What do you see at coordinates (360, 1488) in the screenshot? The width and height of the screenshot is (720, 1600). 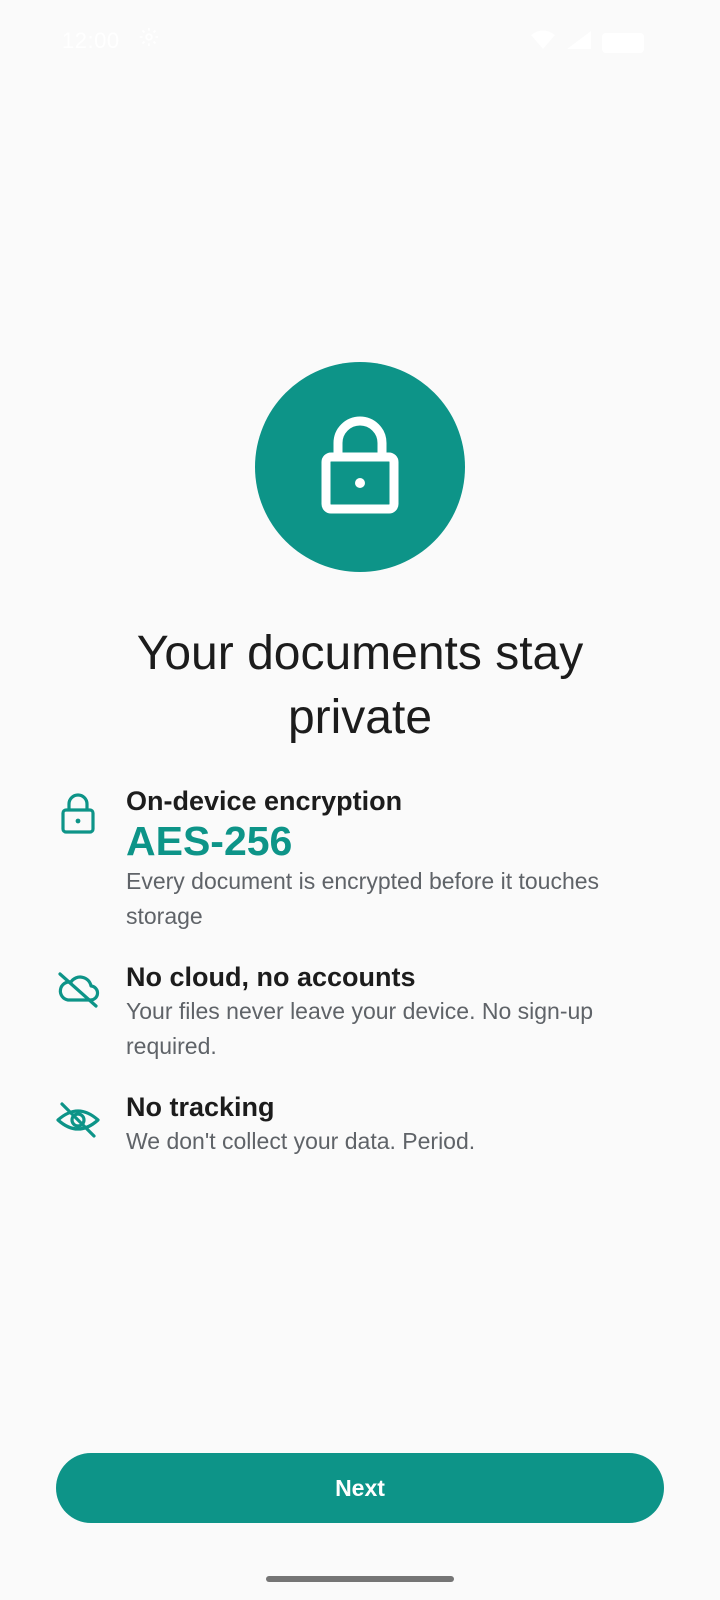 I see `next-button: Next` at bounding box center [360, 1488].